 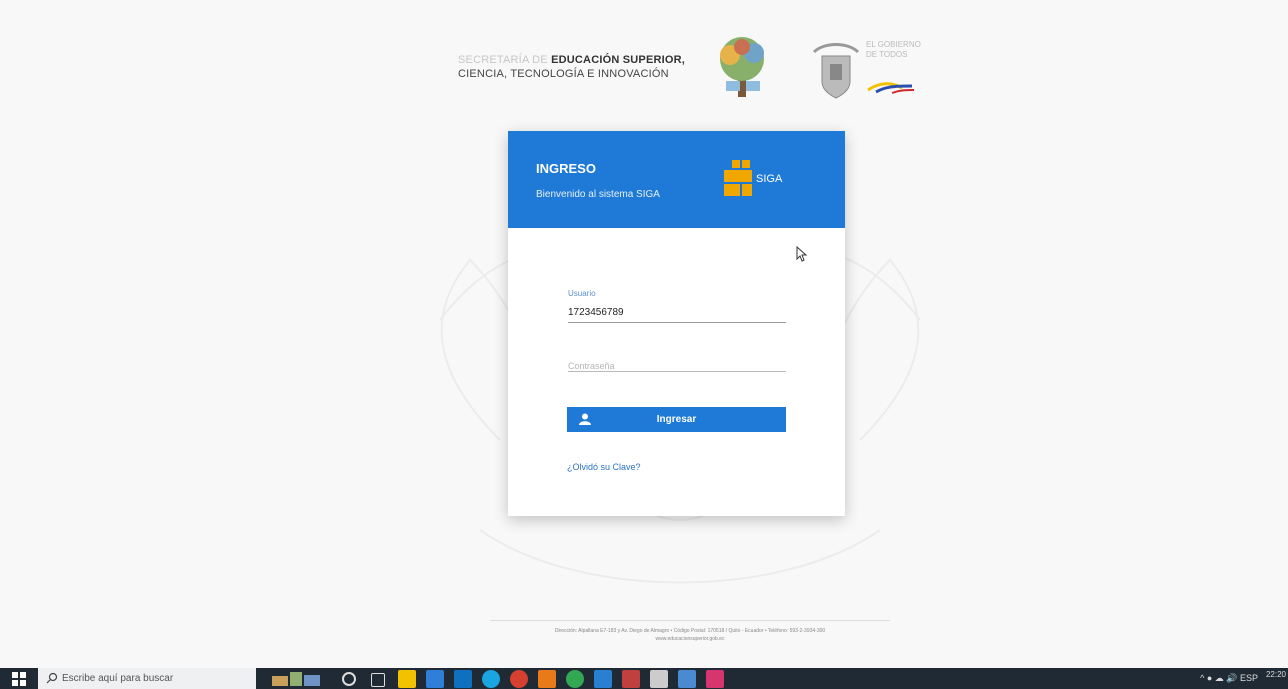 I want to click on password-input: Contraseña, so click(x=591, y=366).